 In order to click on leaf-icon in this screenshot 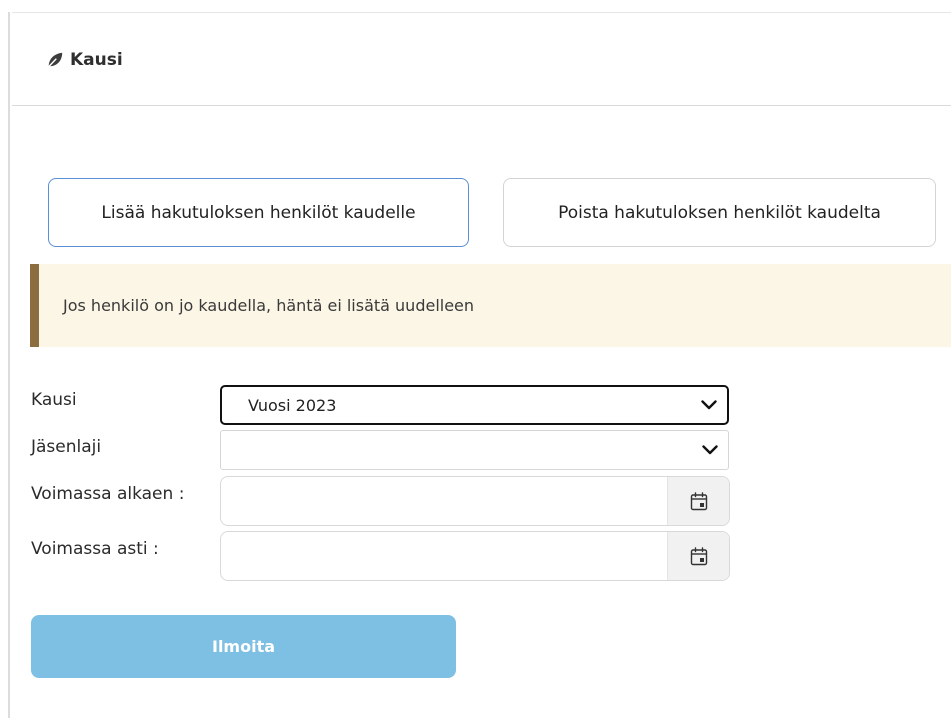, I will do `click(55, 60)`.